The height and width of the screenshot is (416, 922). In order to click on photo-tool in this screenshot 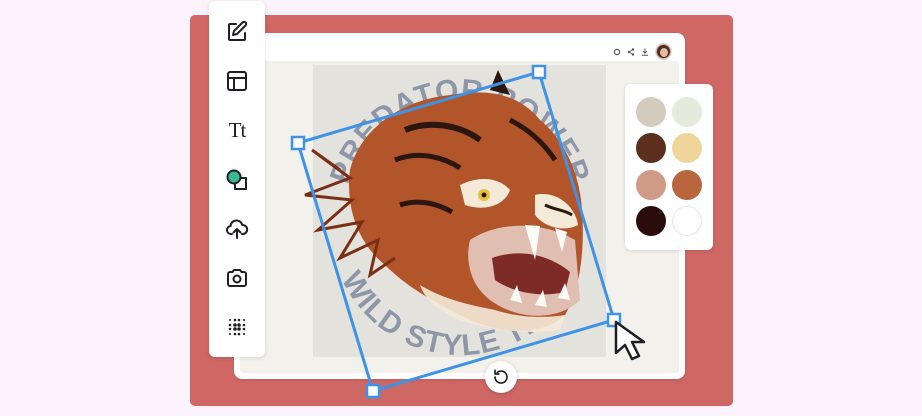, I will do `click(237, 278)`.